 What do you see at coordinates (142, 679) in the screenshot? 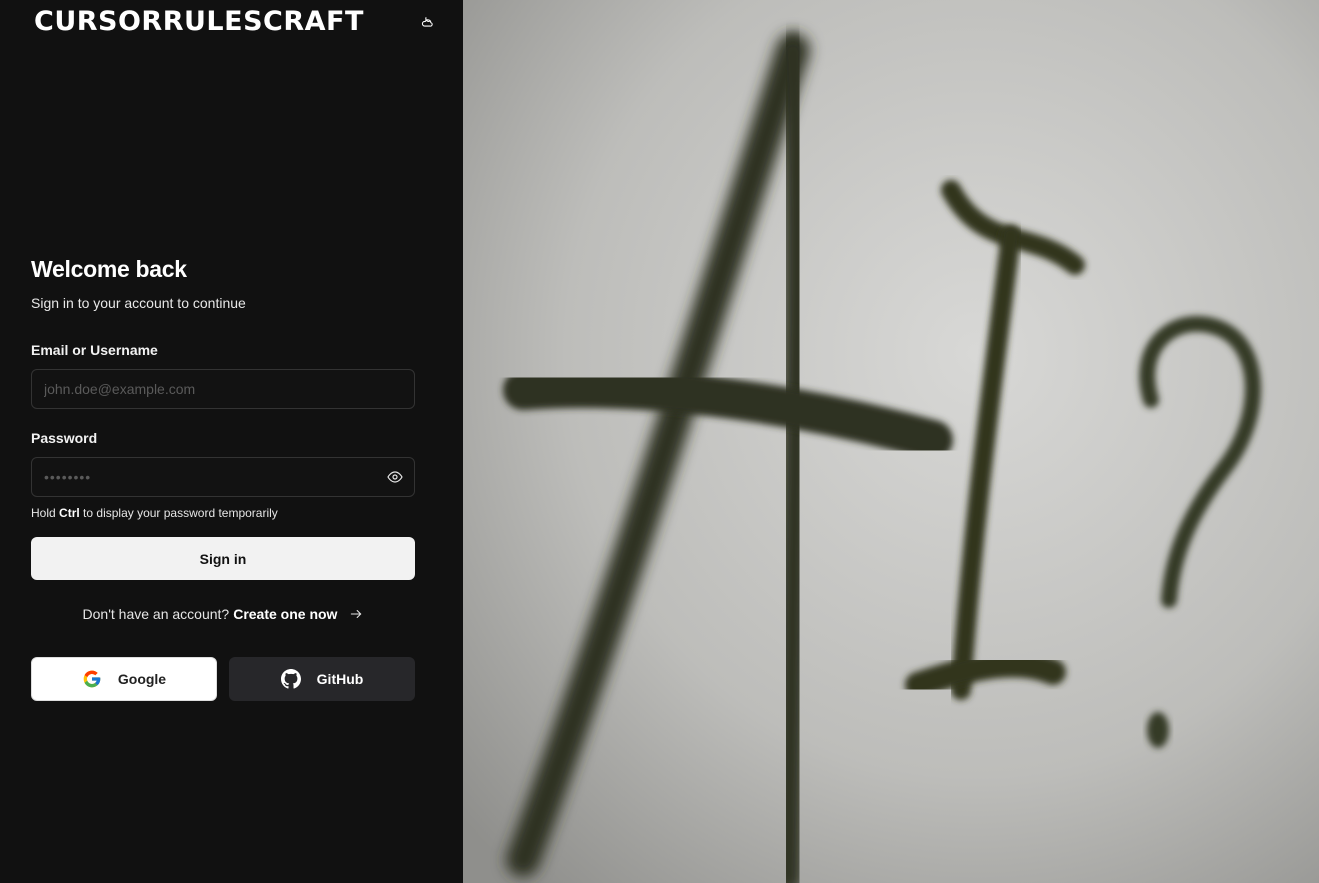
I see `google-label: Google` at bounding box center [142, 679].